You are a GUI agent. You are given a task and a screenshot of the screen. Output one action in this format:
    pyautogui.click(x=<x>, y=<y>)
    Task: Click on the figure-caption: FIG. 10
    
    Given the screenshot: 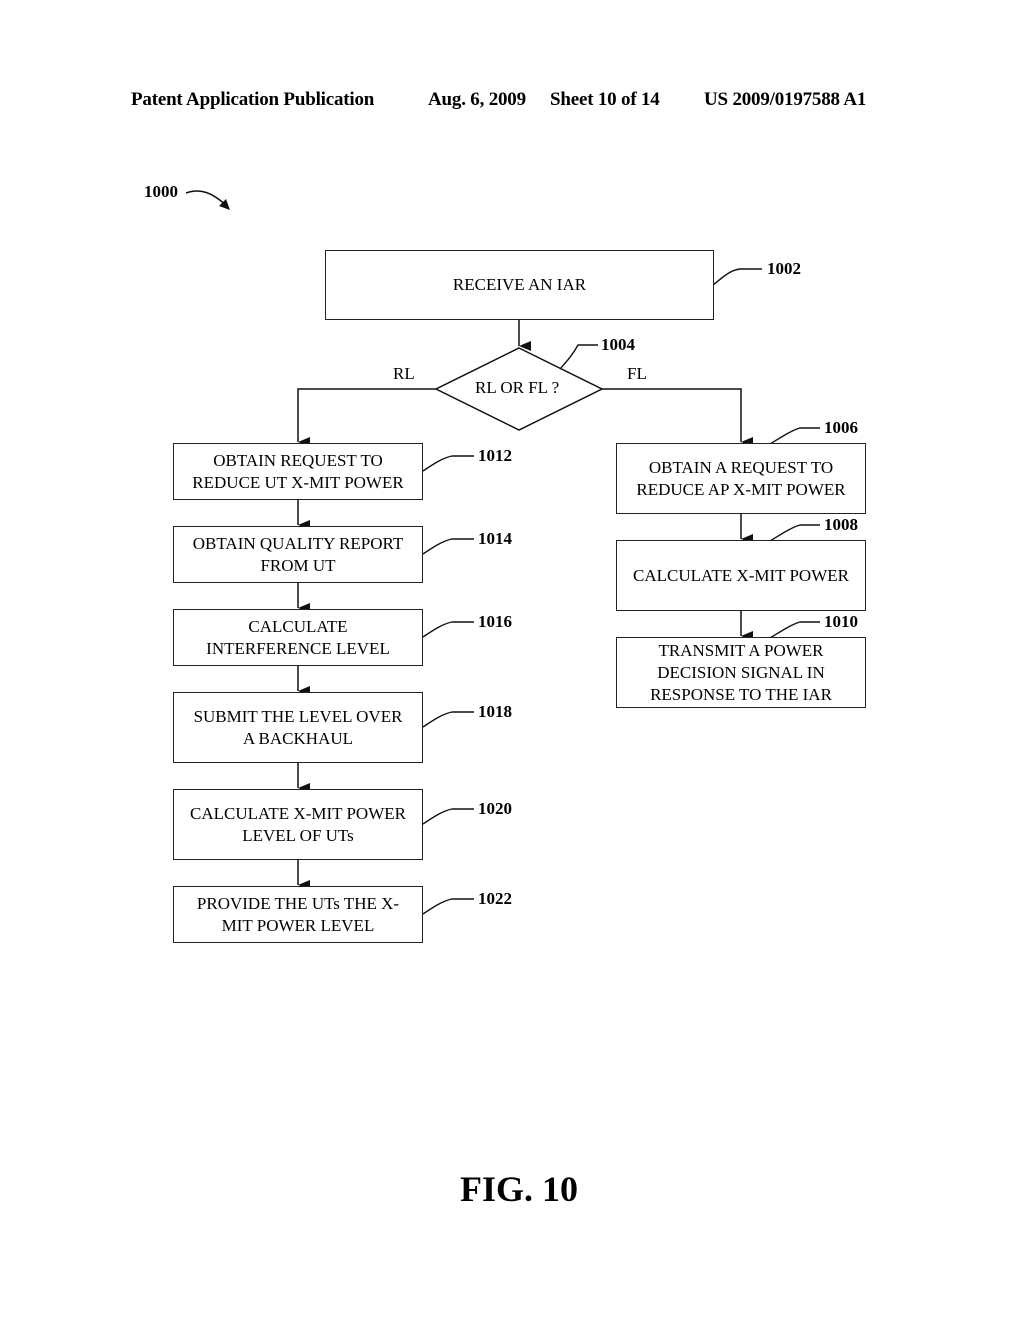 What is the action you would take?
    pyautogui.click(x=518, y=1189)
    